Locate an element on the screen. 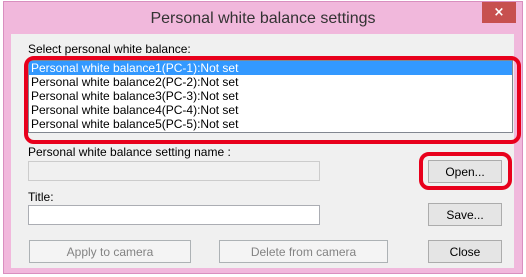  close-icon: × is located at coordinates (499, 12).